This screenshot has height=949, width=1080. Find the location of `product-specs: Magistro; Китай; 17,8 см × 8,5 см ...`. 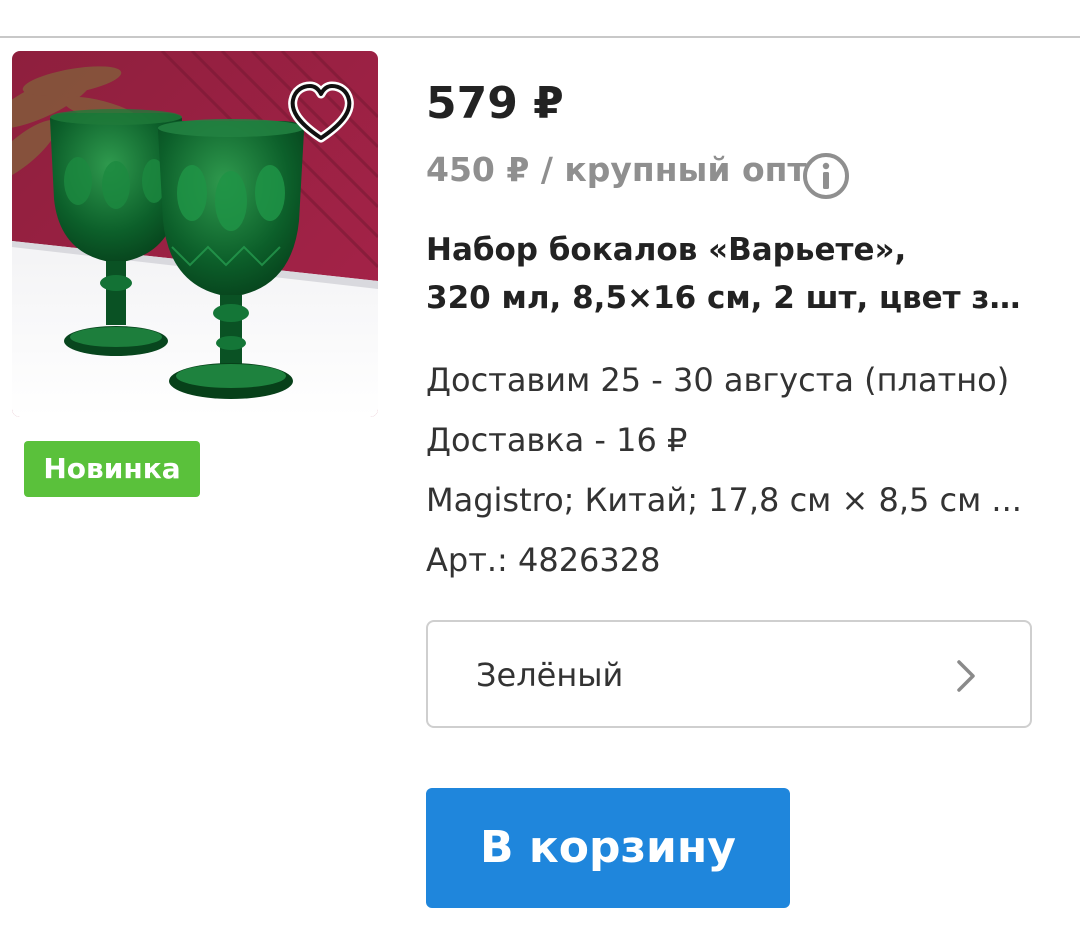

product-specs: Magistro; Китай; 17,8 см × 8,5 см ... is located at coordinates (724, 500).